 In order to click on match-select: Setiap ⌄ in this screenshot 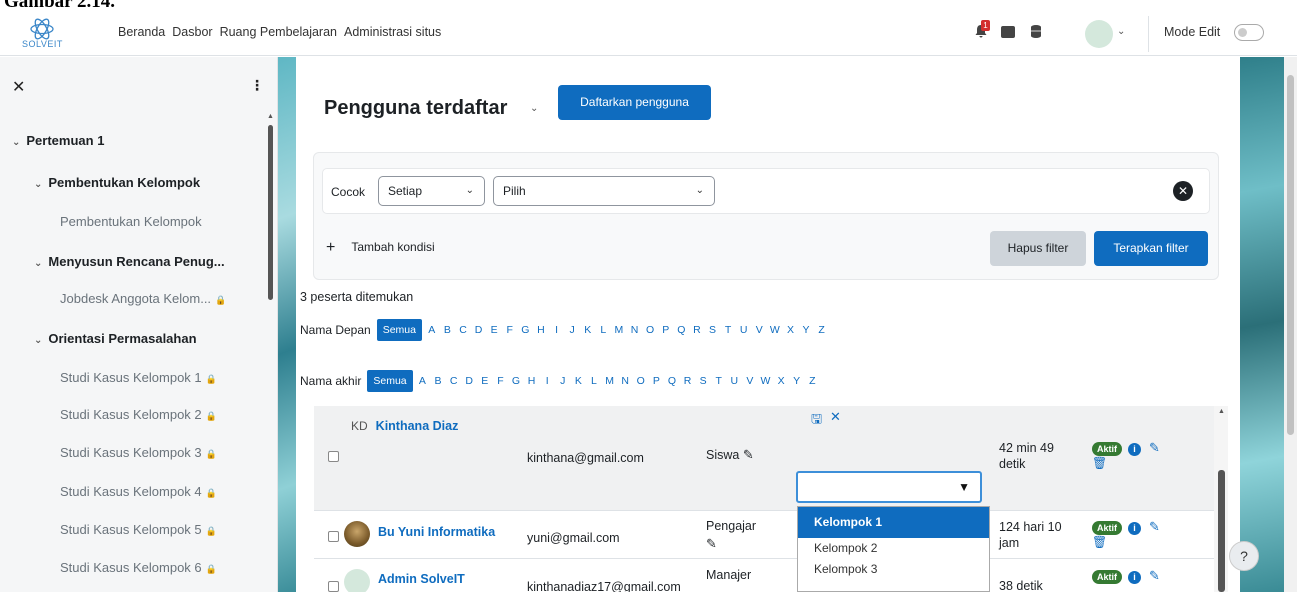, I will do `click(431, 191)`.